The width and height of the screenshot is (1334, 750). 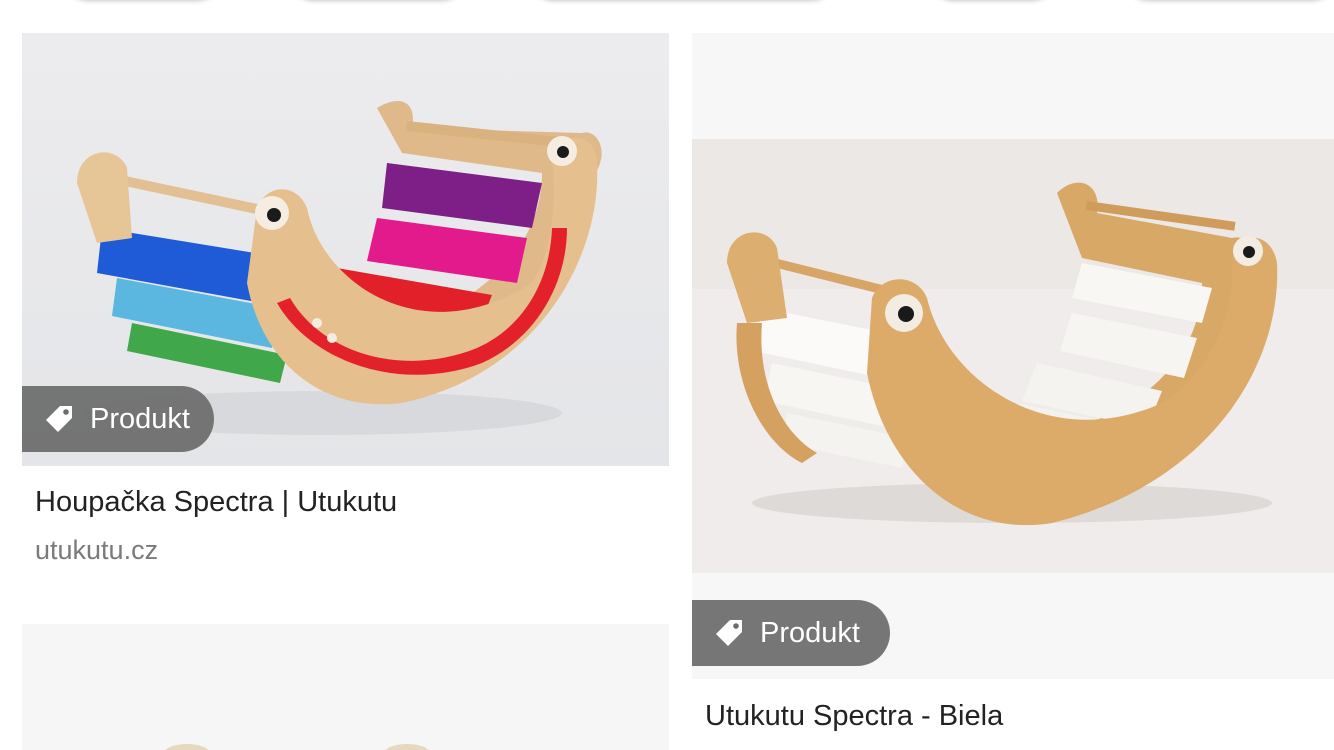 I want to click on result-thumbnail, so click(x=345, y=687).